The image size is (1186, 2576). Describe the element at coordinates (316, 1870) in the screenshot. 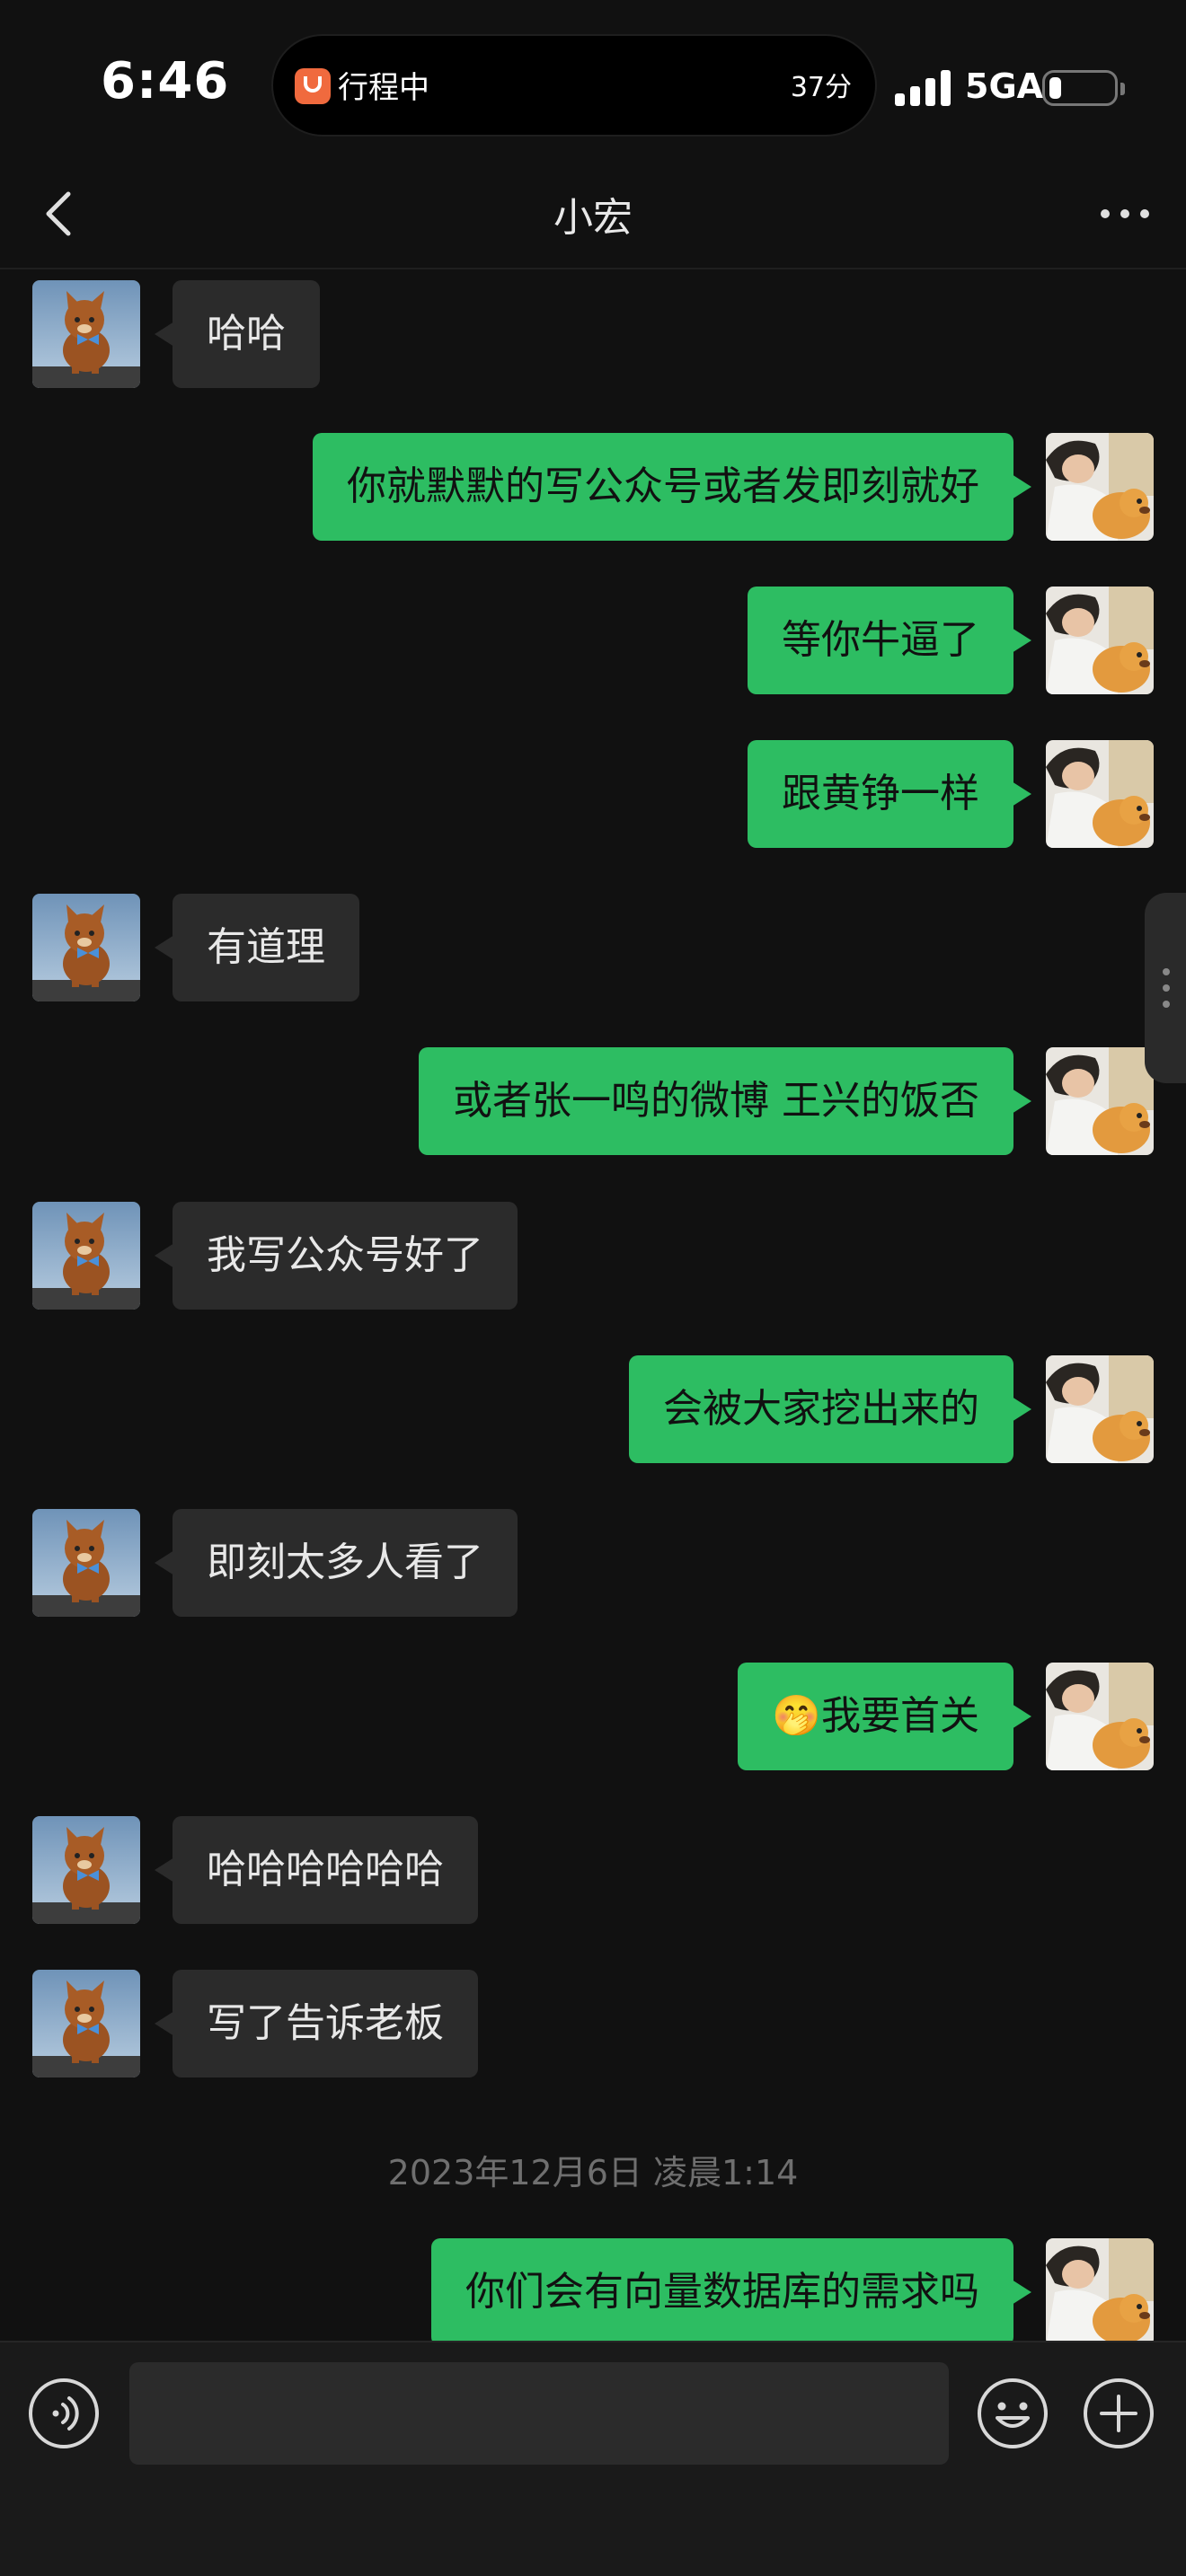

I see `message-bubble: 哈哈哈哈哈哈` at that location.